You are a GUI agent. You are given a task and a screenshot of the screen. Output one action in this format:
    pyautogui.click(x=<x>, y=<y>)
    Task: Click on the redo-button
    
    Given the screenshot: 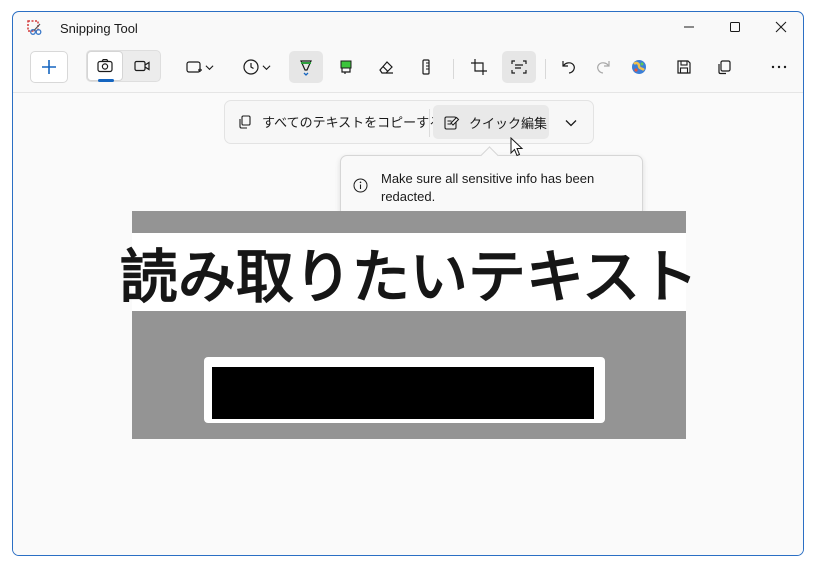 What is the action you would take?
    pyautogui.click(x=604, y=67)
    